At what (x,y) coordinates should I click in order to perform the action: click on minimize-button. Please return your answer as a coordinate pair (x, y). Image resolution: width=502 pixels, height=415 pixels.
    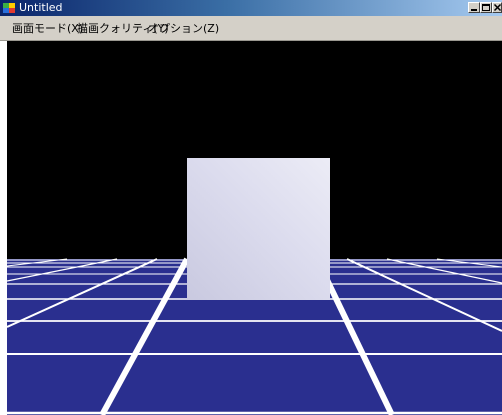
    Looking at the image, I should click on (474, 7).